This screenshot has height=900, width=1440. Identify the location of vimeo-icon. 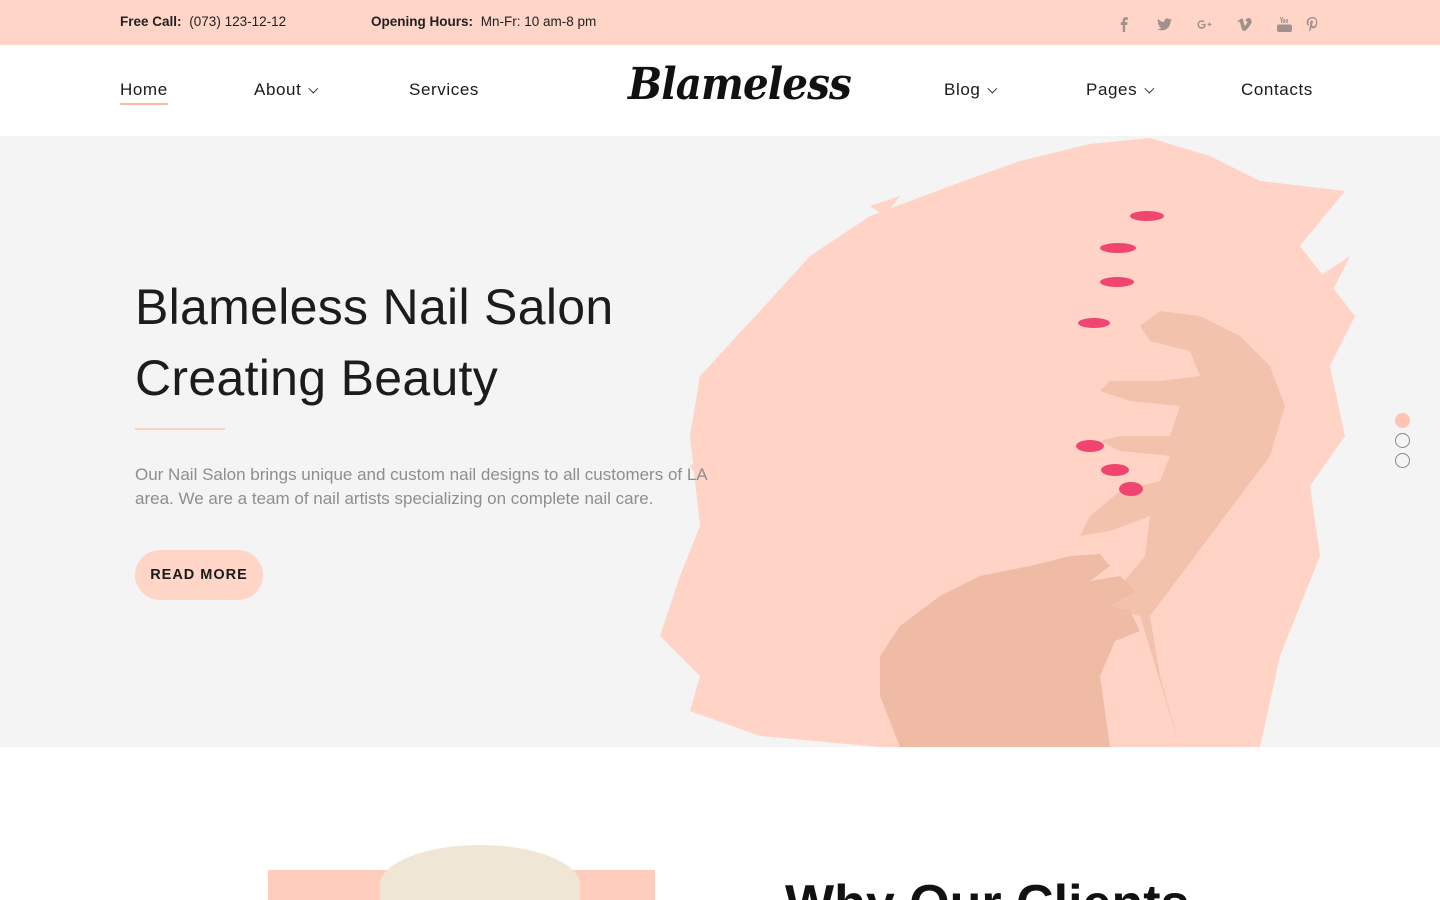
(1244, 23).